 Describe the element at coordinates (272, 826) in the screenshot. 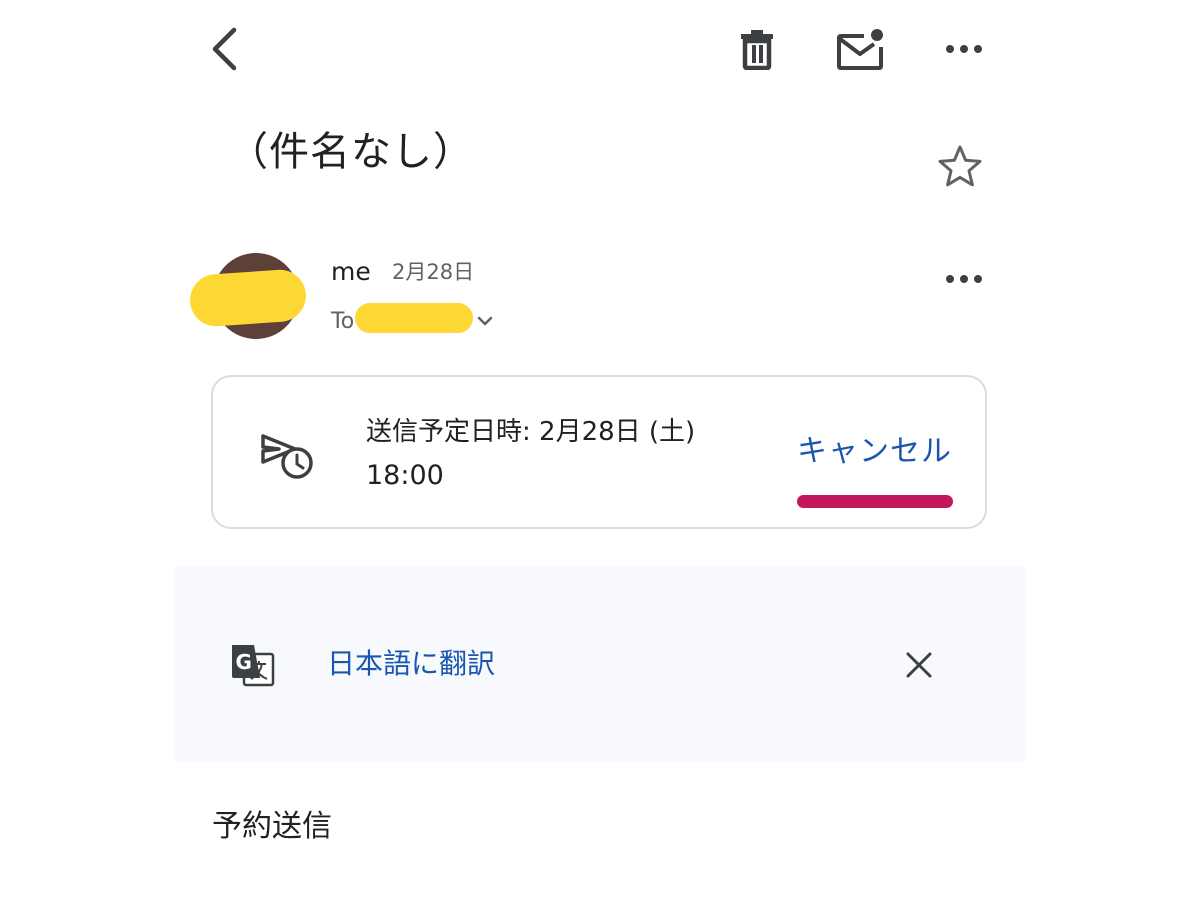

I see `email-body: 予約送信` at that location.